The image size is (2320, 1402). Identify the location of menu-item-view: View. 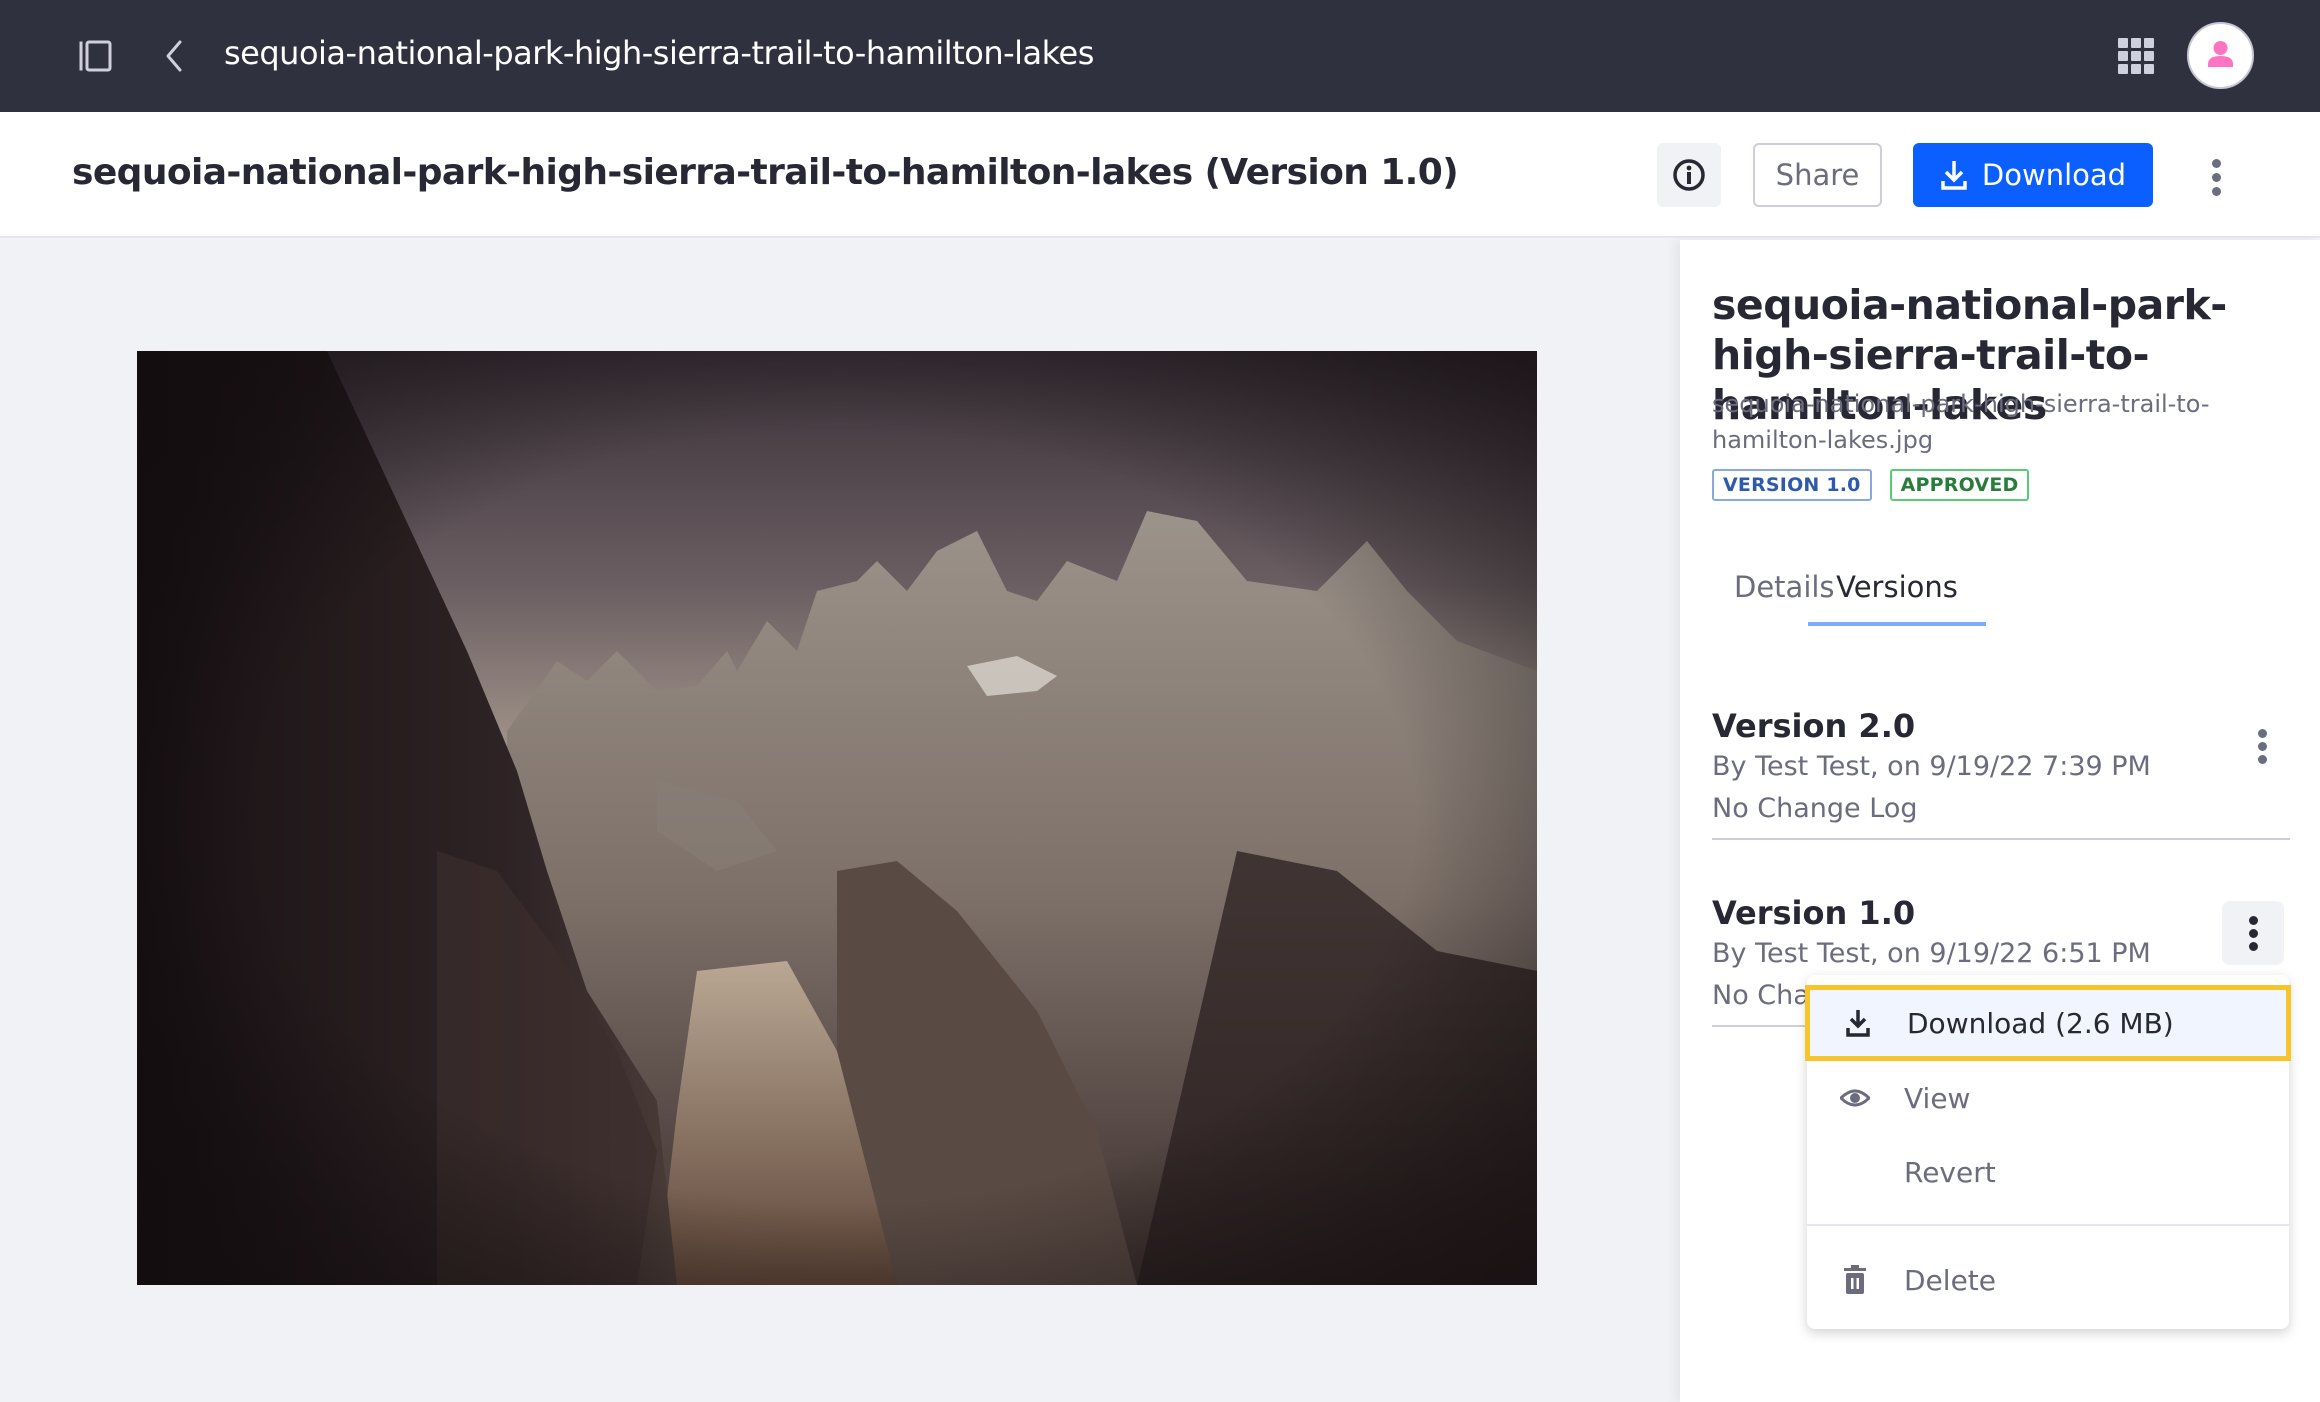
(2048, 1098).